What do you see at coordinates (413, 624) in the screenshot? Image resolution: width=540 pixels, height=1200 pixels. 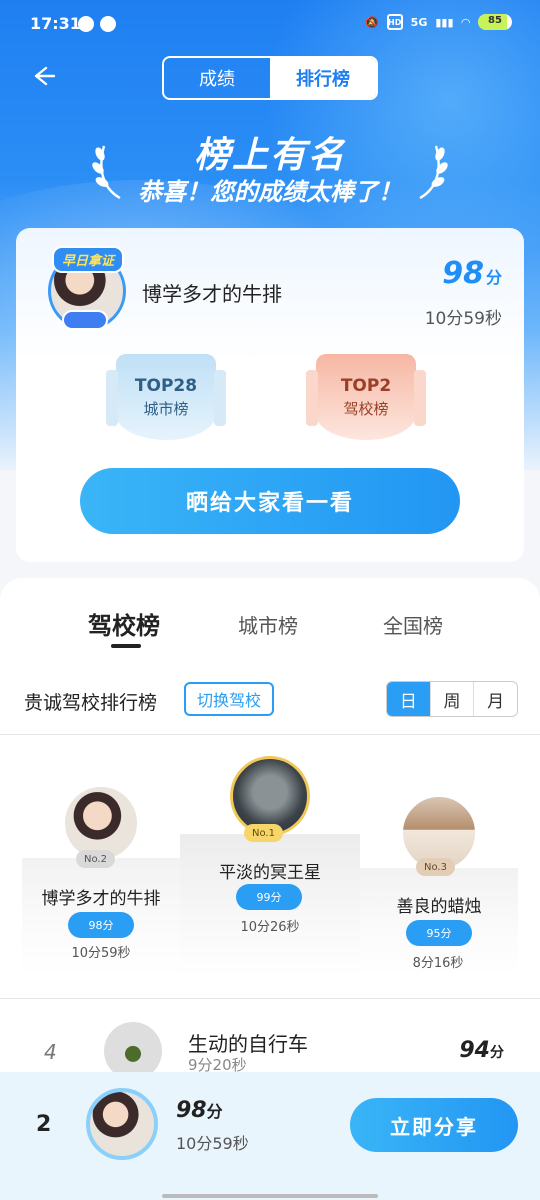 I see `tab-national-board: 全国榜` at bounding box center [413, 624].